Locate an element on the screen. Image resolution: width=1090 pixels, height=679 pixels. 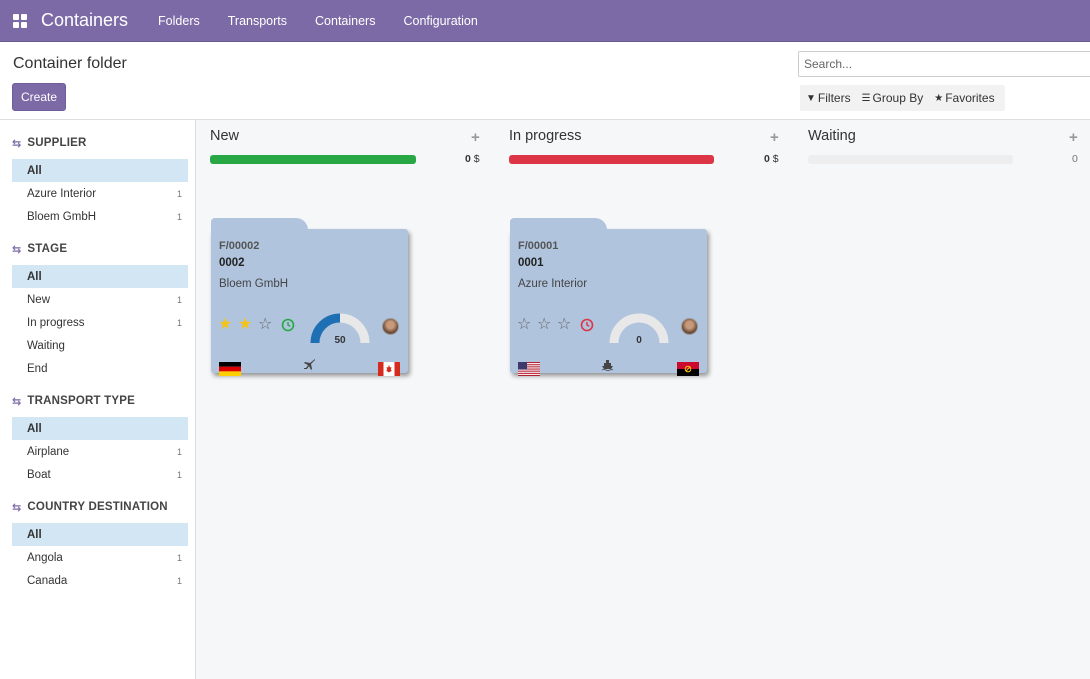
gauge-chart: 0 is located at coordinates (639, 329).